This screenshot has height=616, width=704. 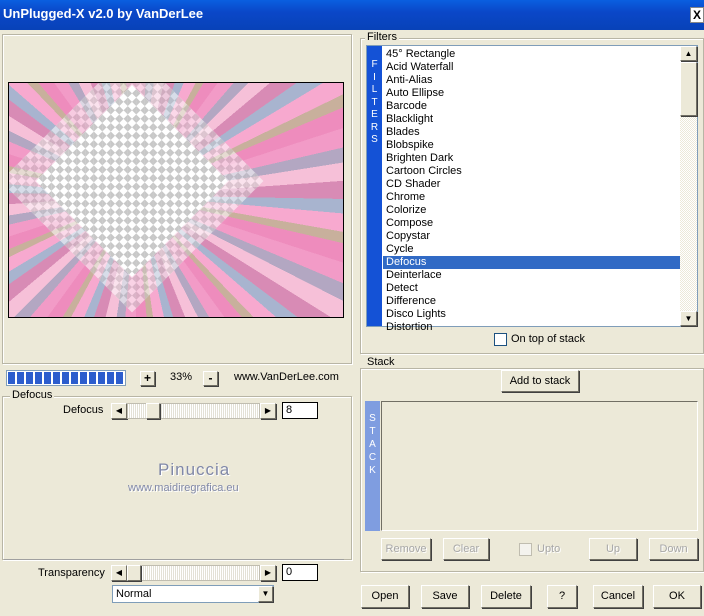 I want to click on filter-item: Cartoon Circles, so click(x=531, y=171).